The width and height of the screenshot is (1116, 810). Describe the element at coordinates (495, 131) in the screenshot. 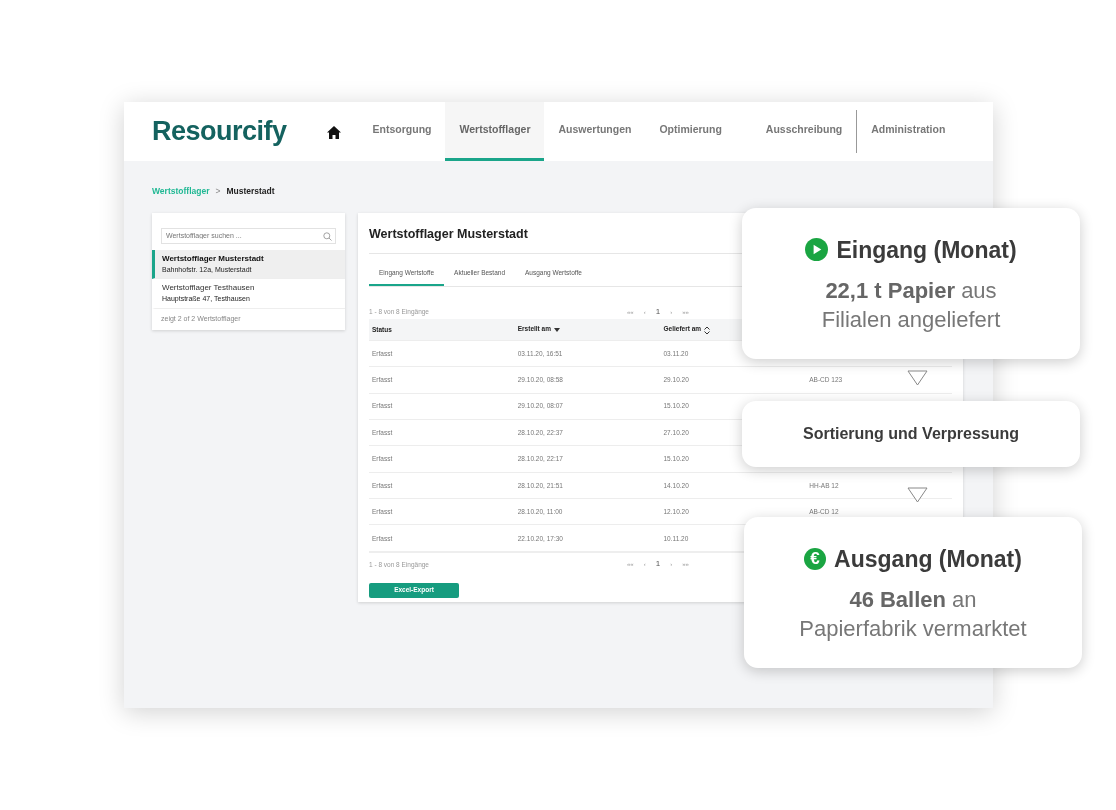

I see `nav-tab: Wertstofflager` at that location.